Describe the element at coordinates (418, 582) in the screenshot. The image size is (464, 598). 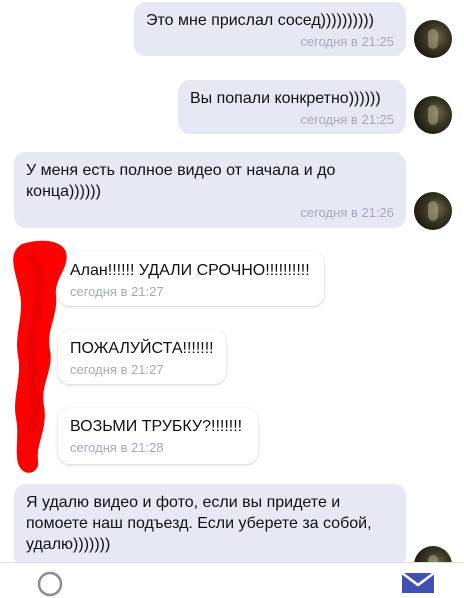
I see `send-icon` at that location.